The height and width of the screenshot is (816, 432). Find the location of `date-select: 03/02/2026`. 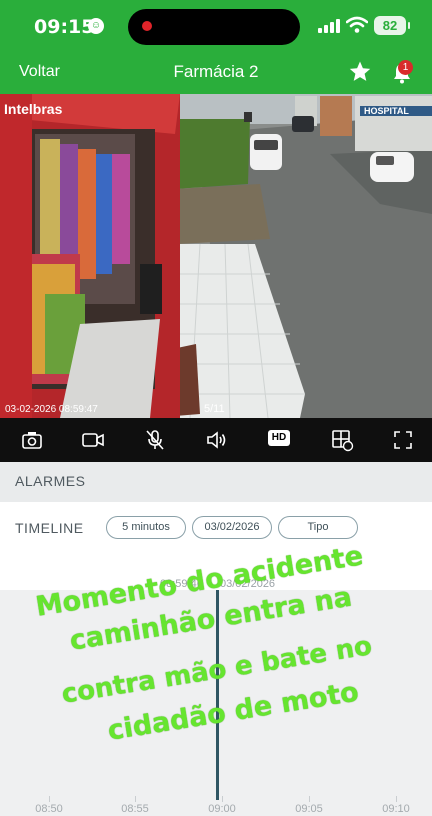

date-select: 03/02/2026 is located at coordinates (232, 527).